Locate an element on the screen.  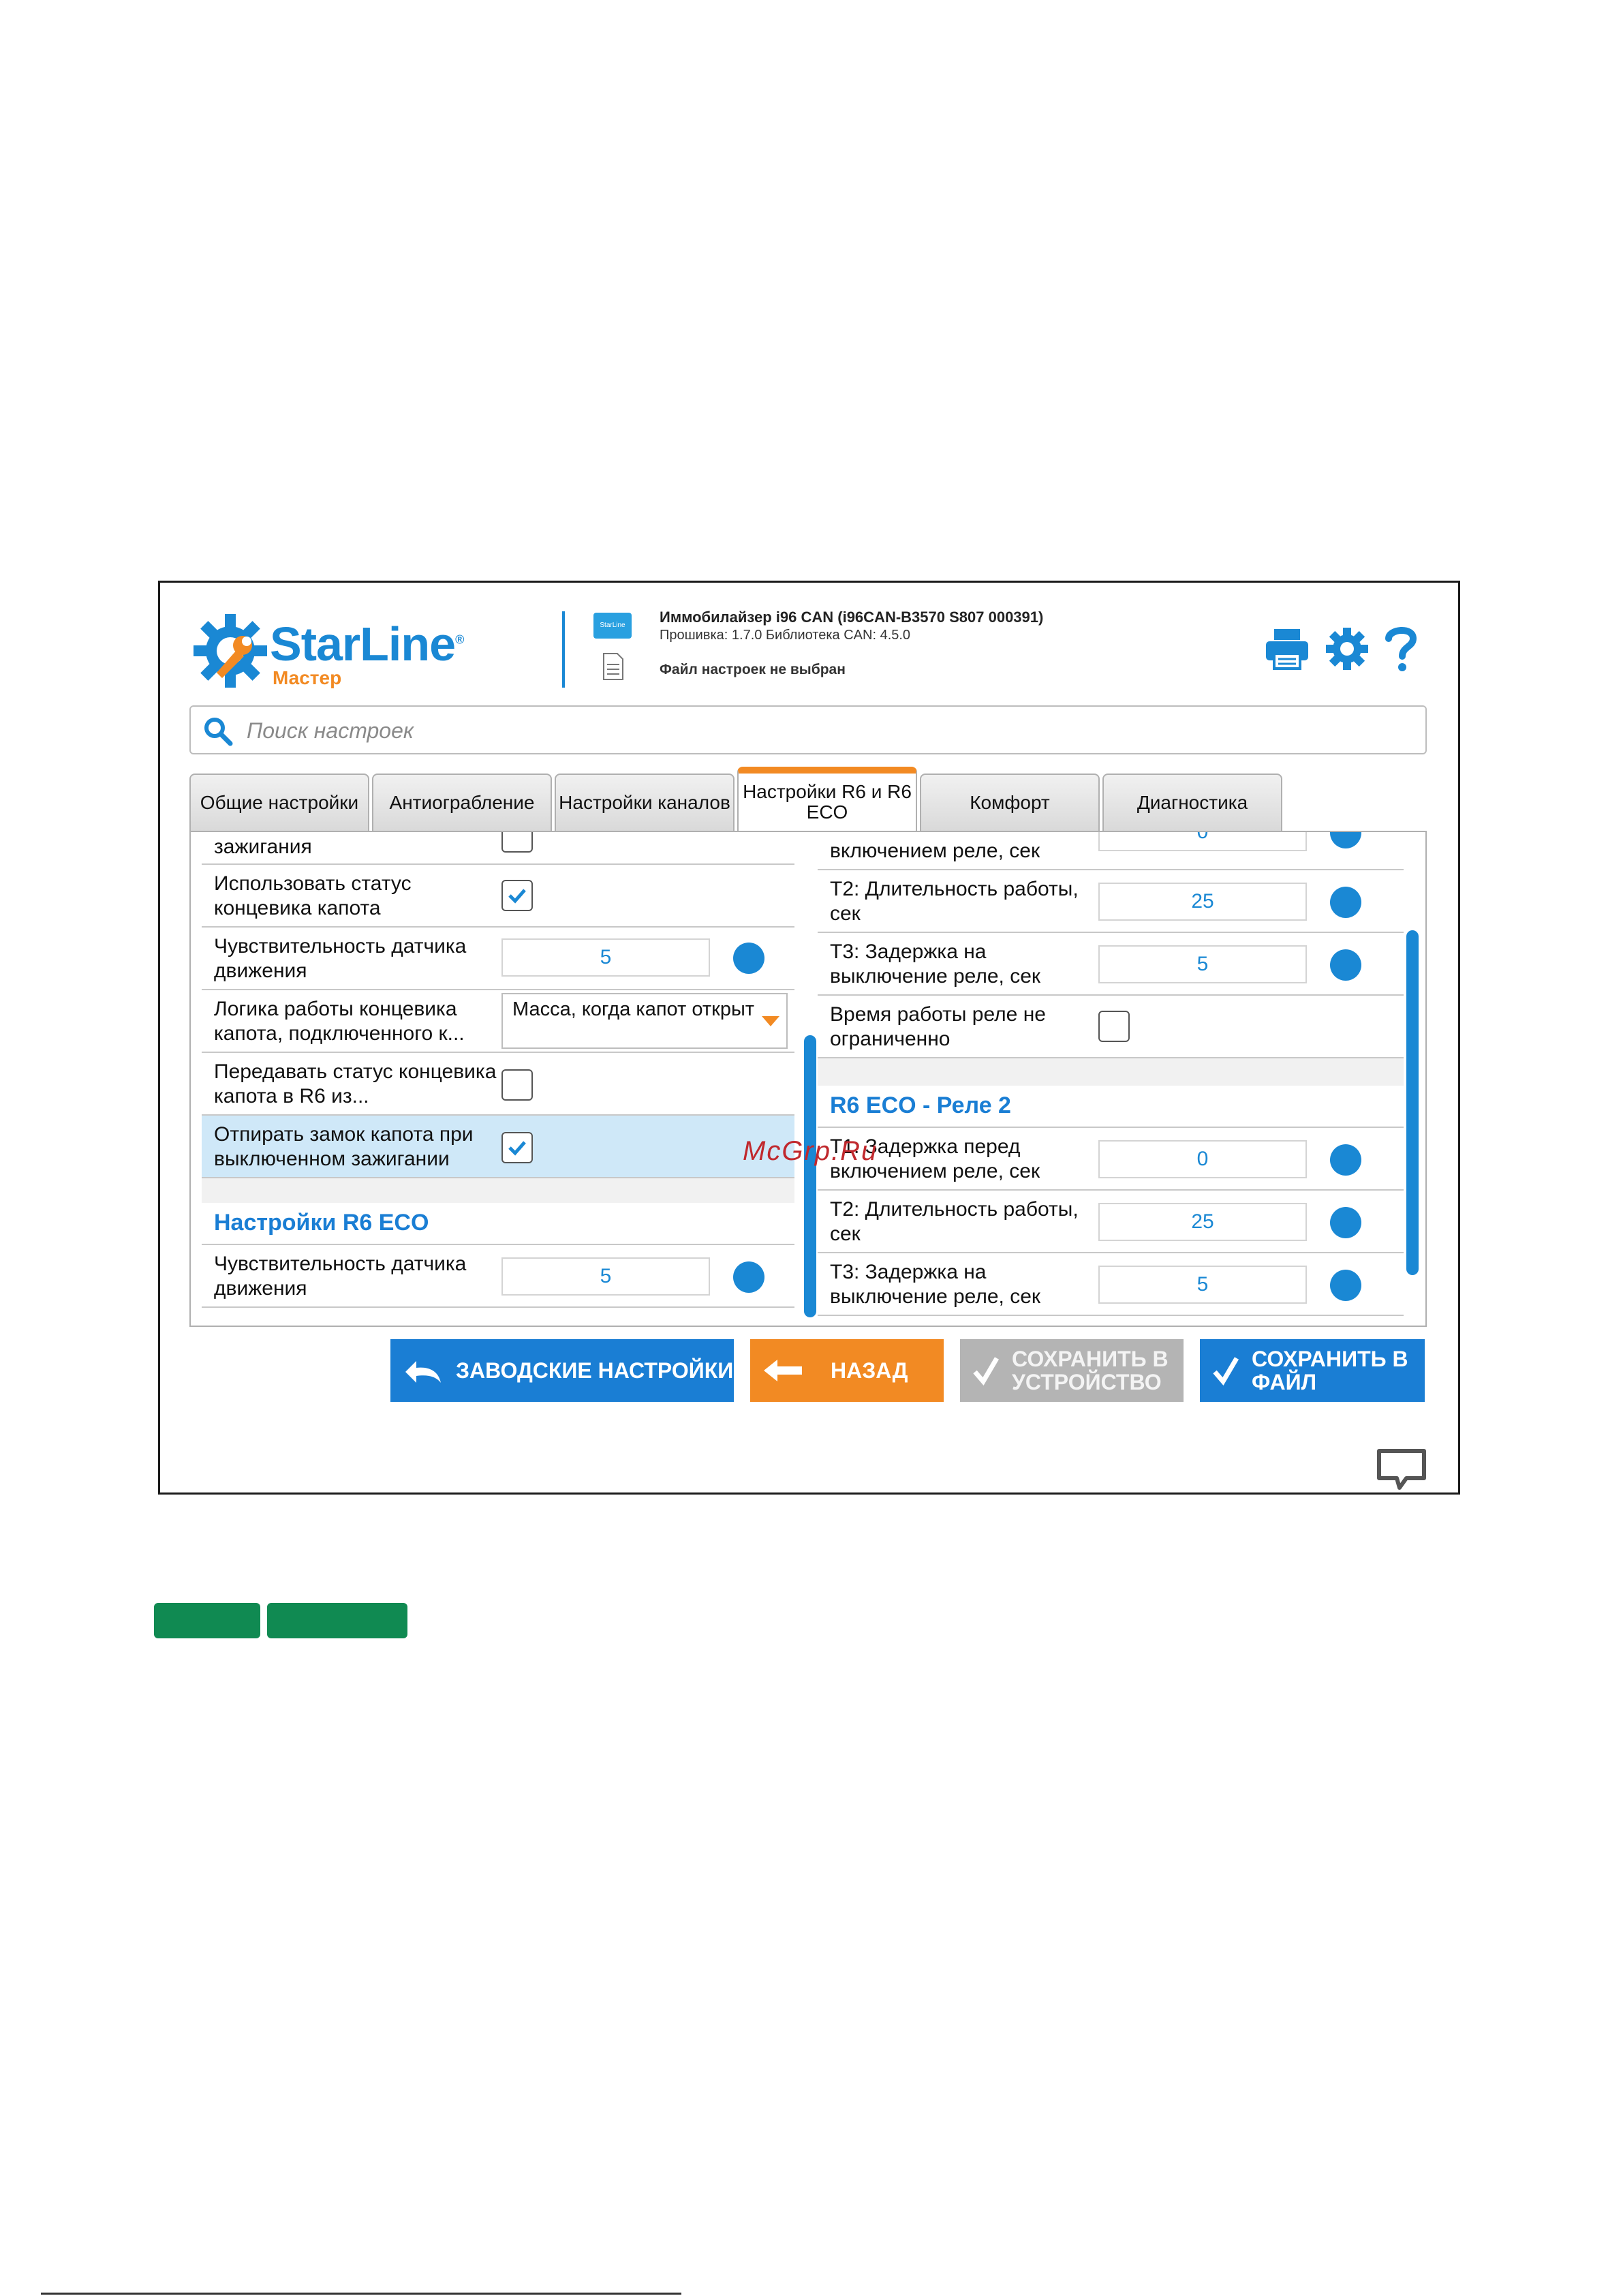
setting-label: включением реле, сек is located at coordinates (935, 851).